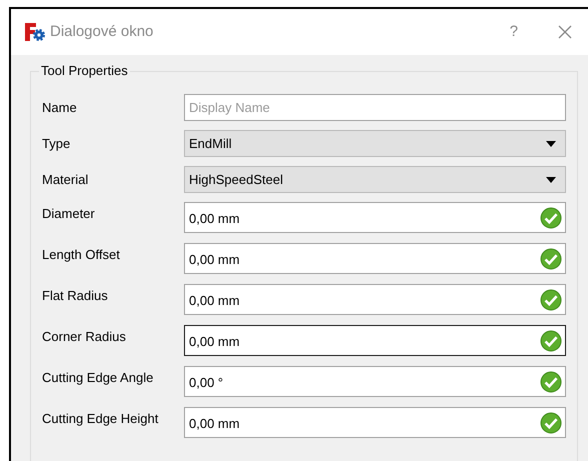  I want to click on dropdown: EndMill, so click(375, 143).